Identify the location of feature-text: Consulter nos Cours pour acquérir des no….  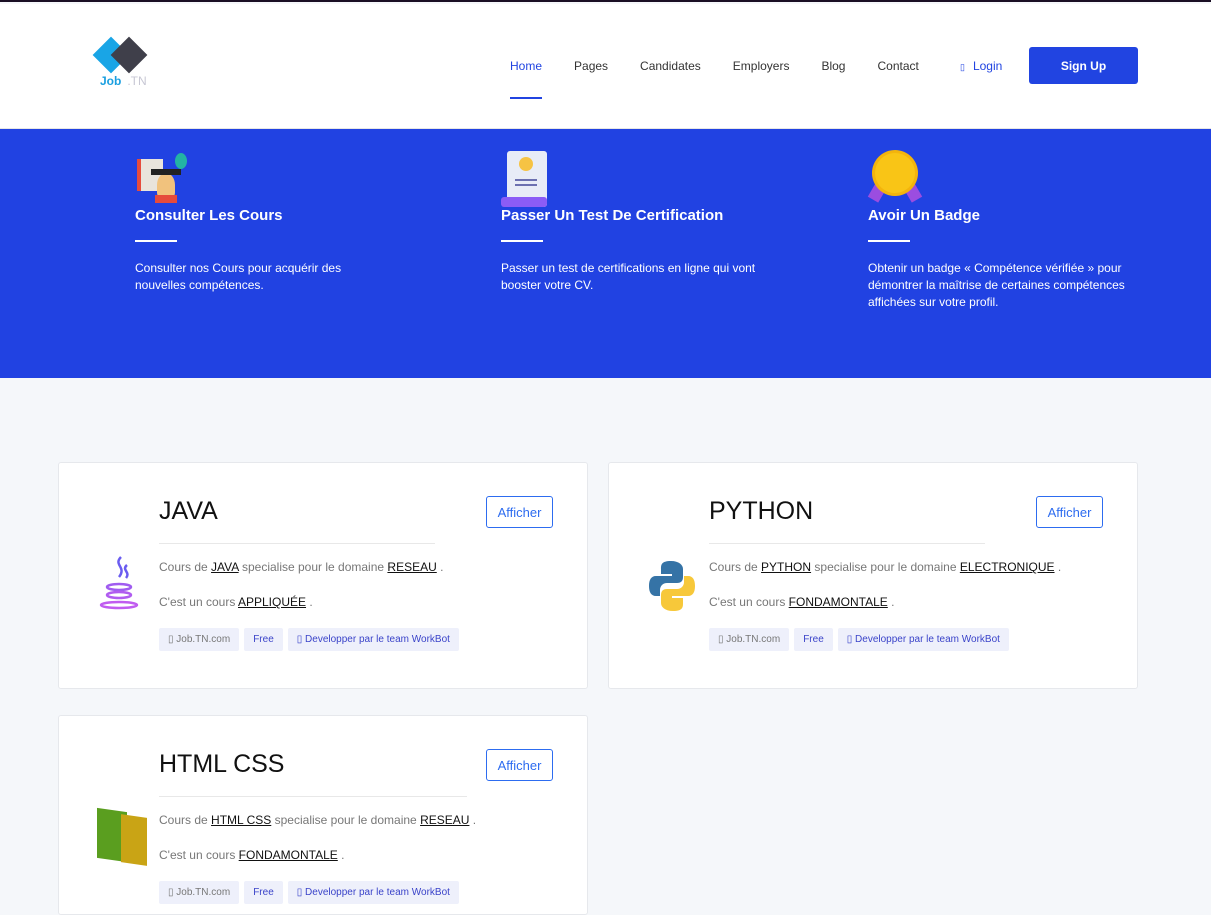
(238, 276).